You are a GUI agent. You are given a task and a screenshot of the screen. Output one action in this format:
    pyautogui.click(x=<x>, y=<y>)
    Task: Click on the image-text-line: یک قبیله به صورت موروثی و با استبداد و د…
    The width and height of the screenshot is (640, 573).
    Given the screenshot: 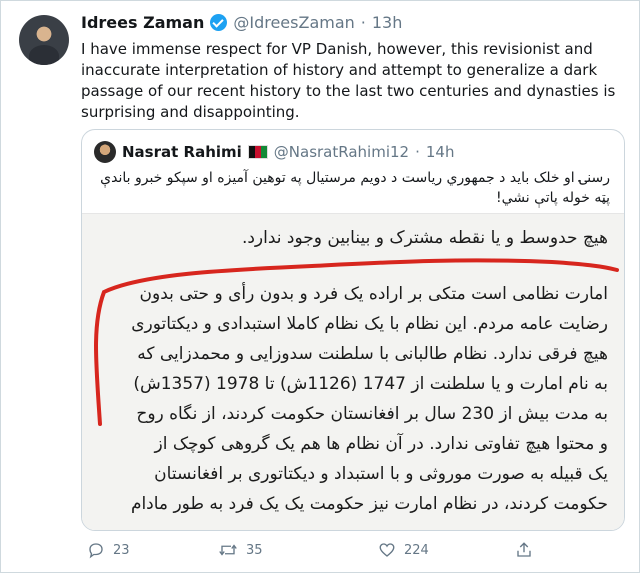 What is the action you would take?
    pyautogui.click(x=381, y=474)
    